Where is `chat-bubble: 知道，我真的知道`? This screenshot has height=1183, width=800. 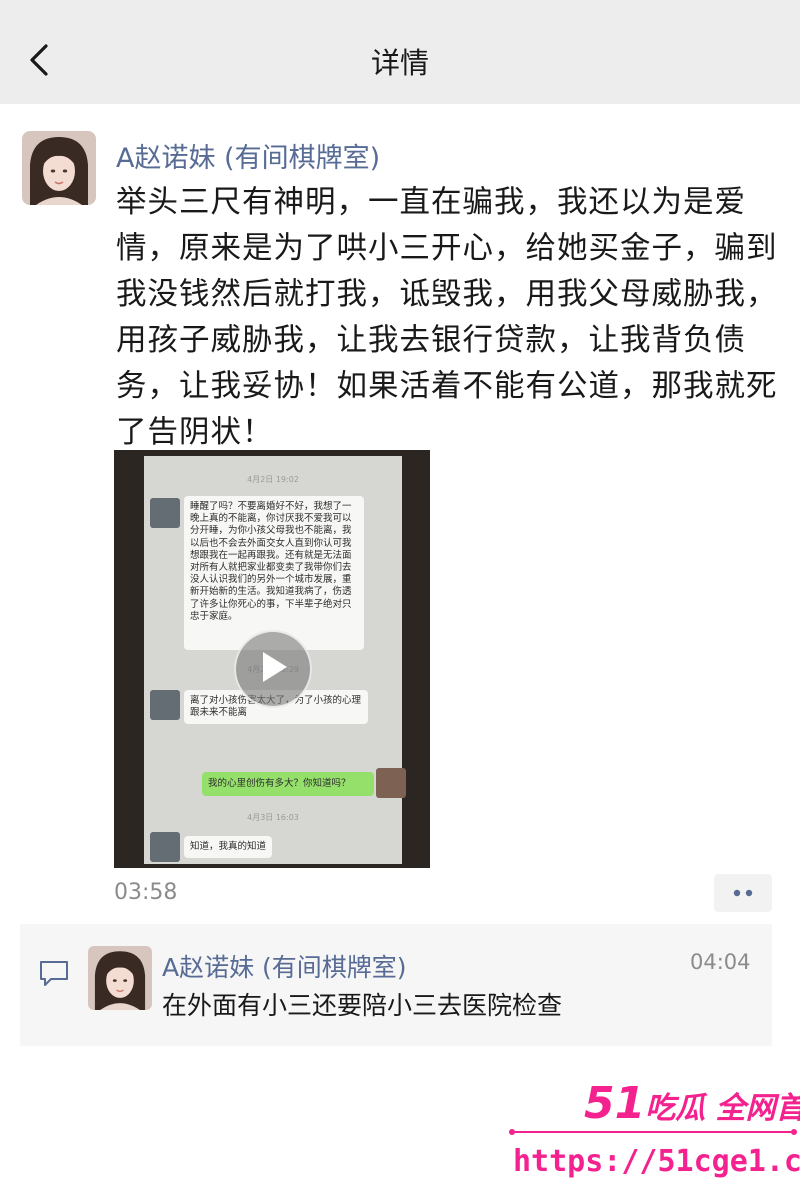
chat-bubble: 知道，我真的知道 is located at coordinates (228, 847).